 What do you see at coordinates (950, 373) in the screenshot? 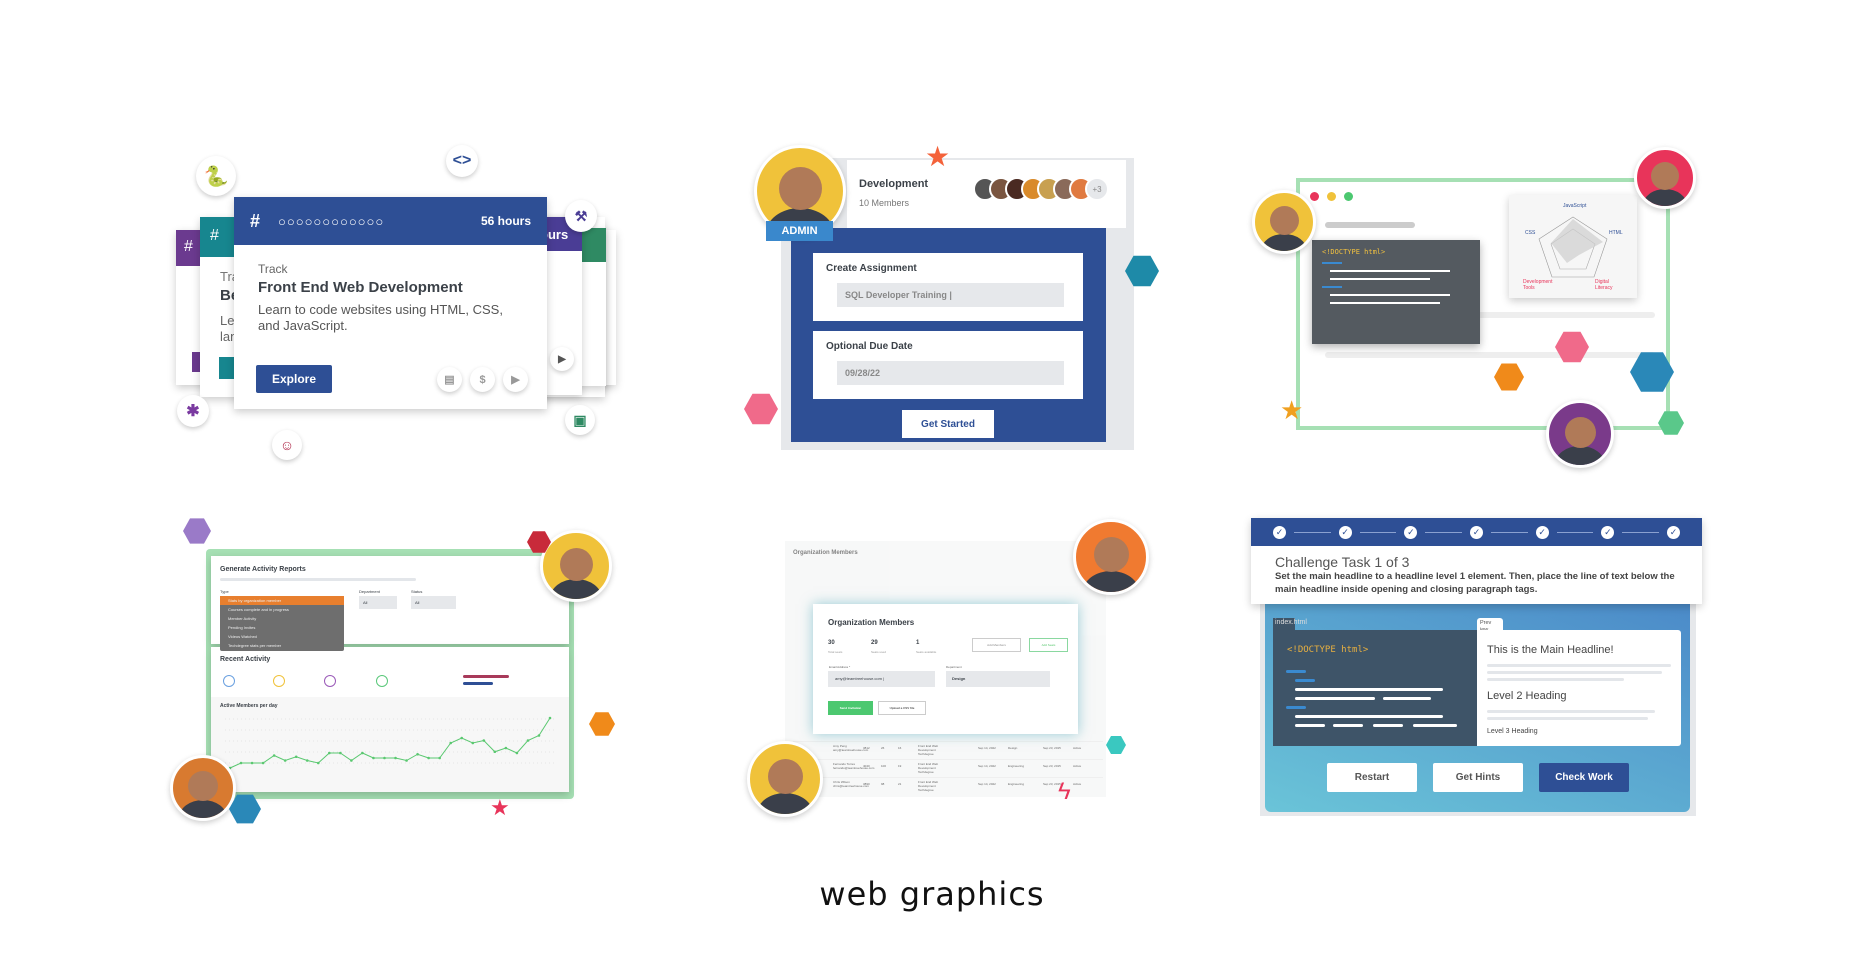
I see `due-date-input: 09/28/22` at bounding box center [950, 373].